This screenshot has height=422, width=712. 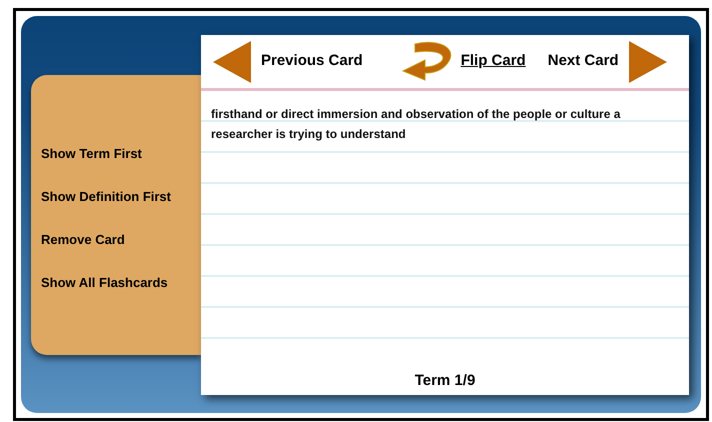 I want to click on sidebar-link: Remove Card, so click(x=83, y=239).